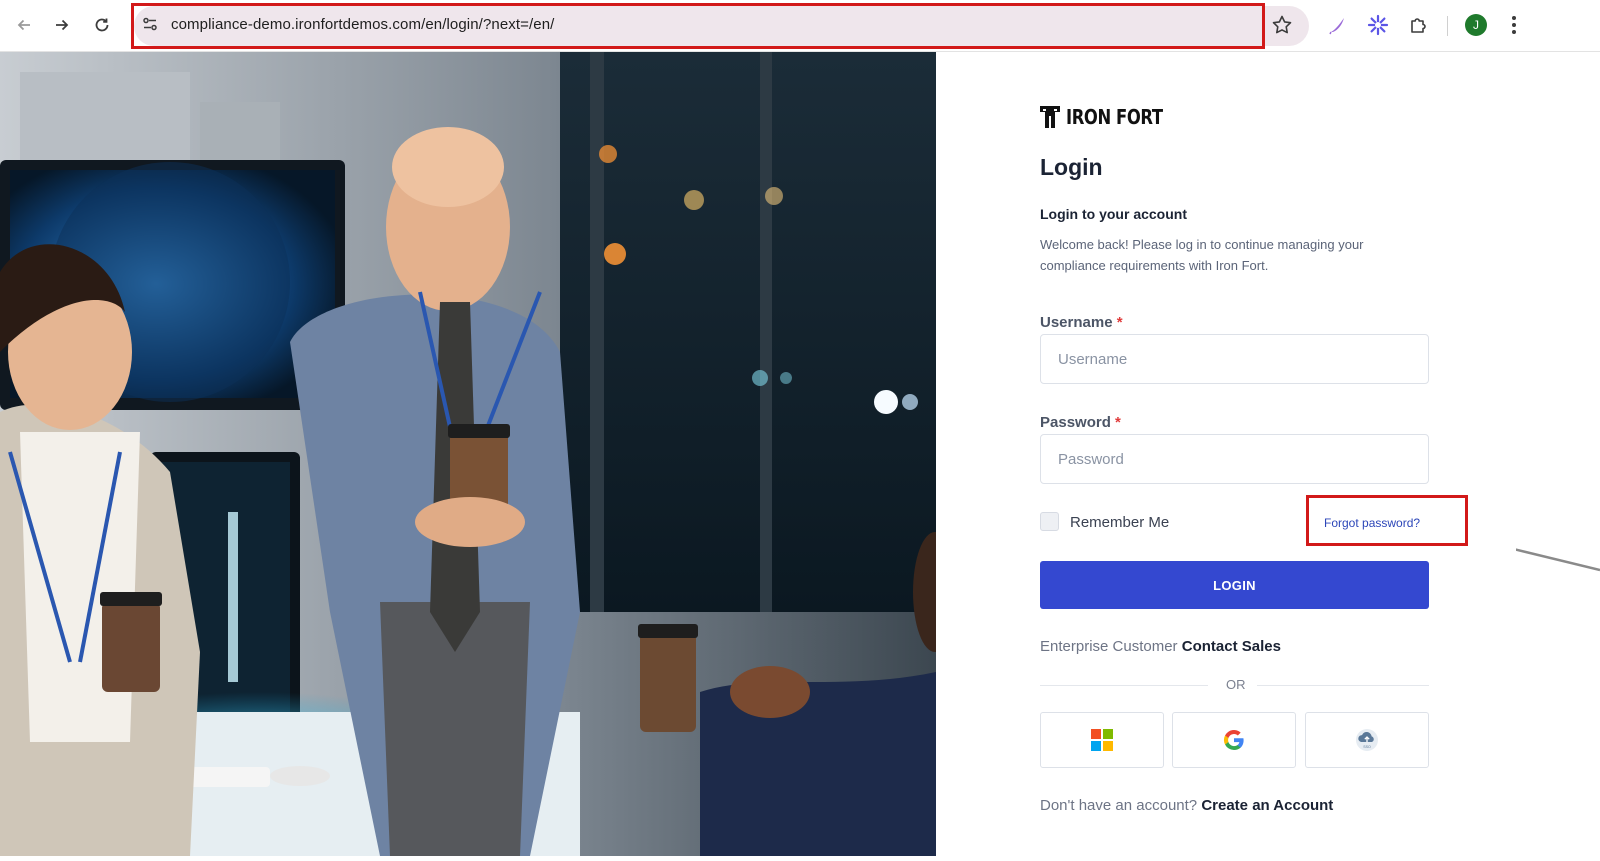 The image size is (1600, 861). Describe the element at coordinates (1476, 25) in the screenshot. I see `profile-avatar: J` at that location.